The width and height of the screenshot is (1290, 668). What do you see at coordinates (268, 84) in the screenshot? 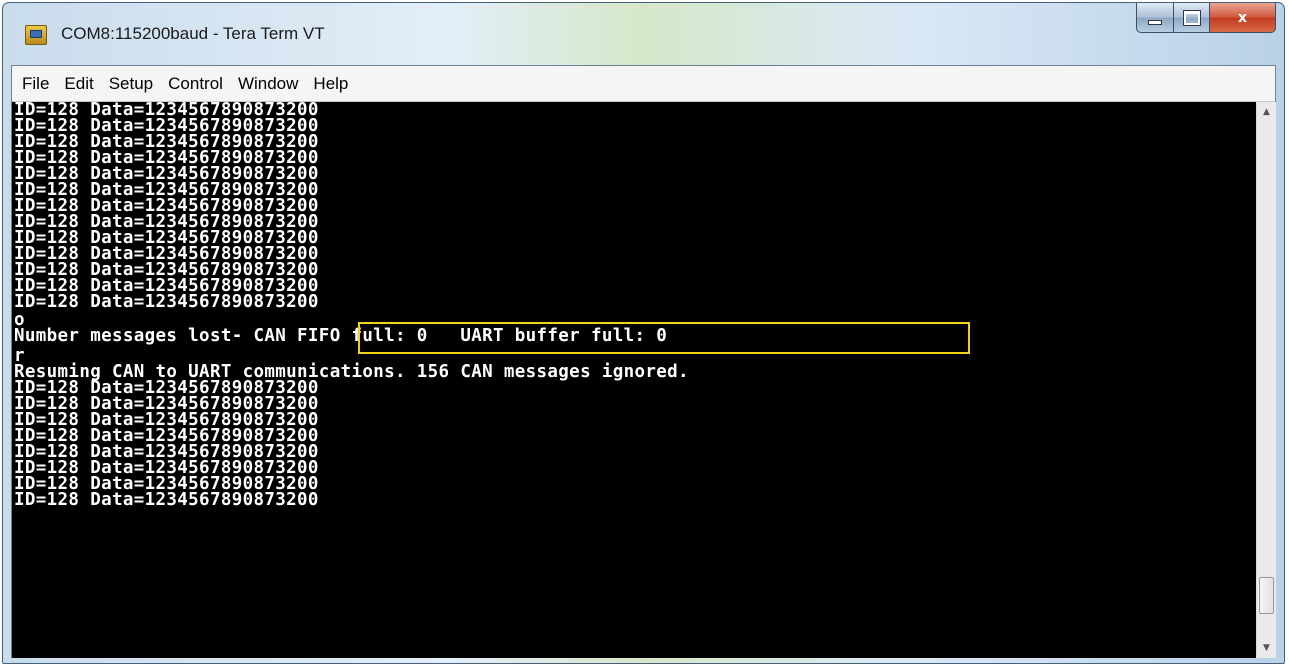
I see `menu-window: Window` at bounding box center [268, 84].